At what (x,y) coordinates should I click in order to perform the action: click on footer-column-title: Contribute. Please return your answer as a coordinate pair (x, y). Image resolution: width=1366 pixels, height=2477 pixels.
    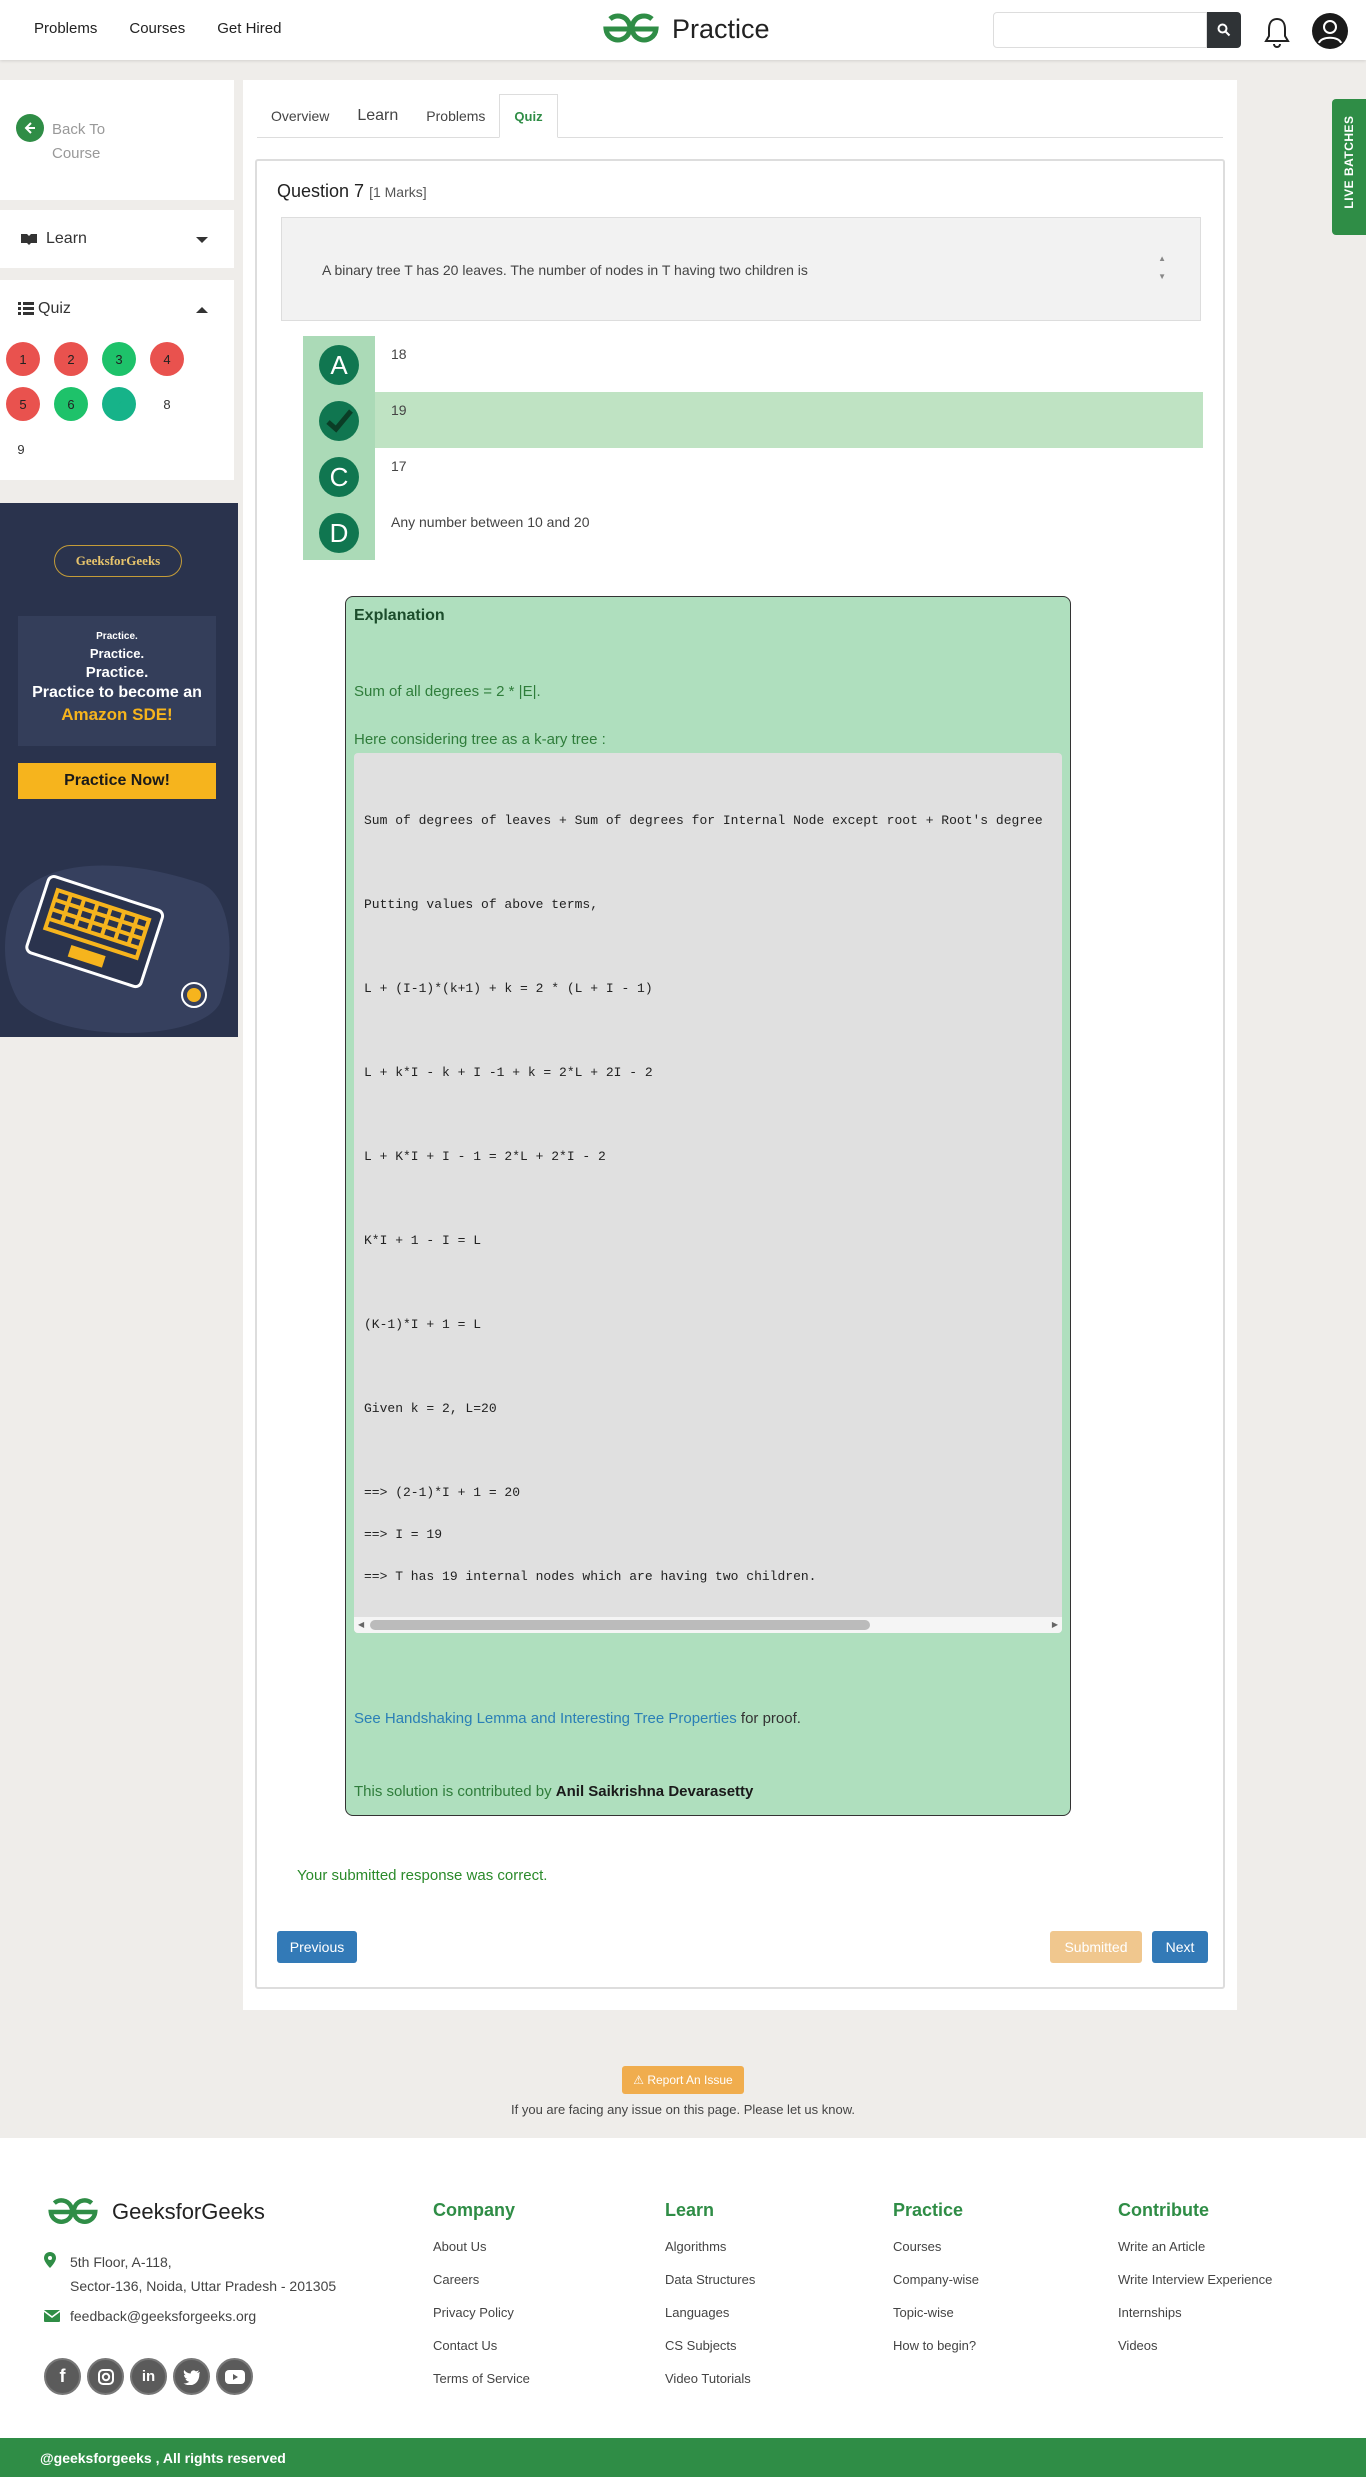
    Looking at the image, I should click on (1163, 2210).